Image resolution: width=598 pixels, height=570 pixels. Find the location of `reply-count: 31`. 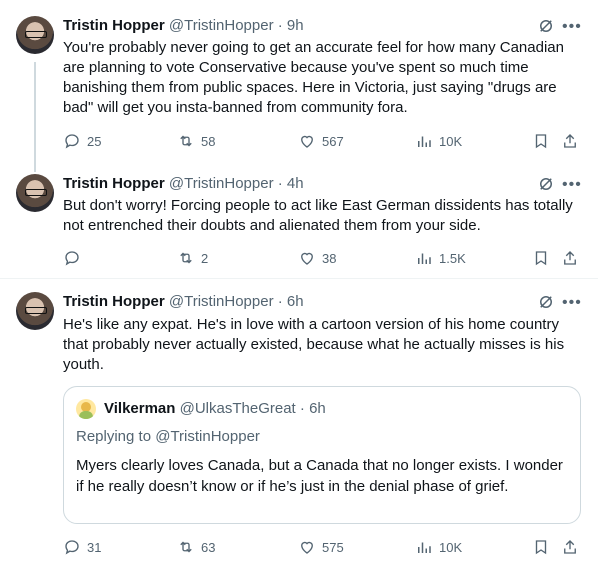

reply-count: 31 is located at coordinates (94, 547).